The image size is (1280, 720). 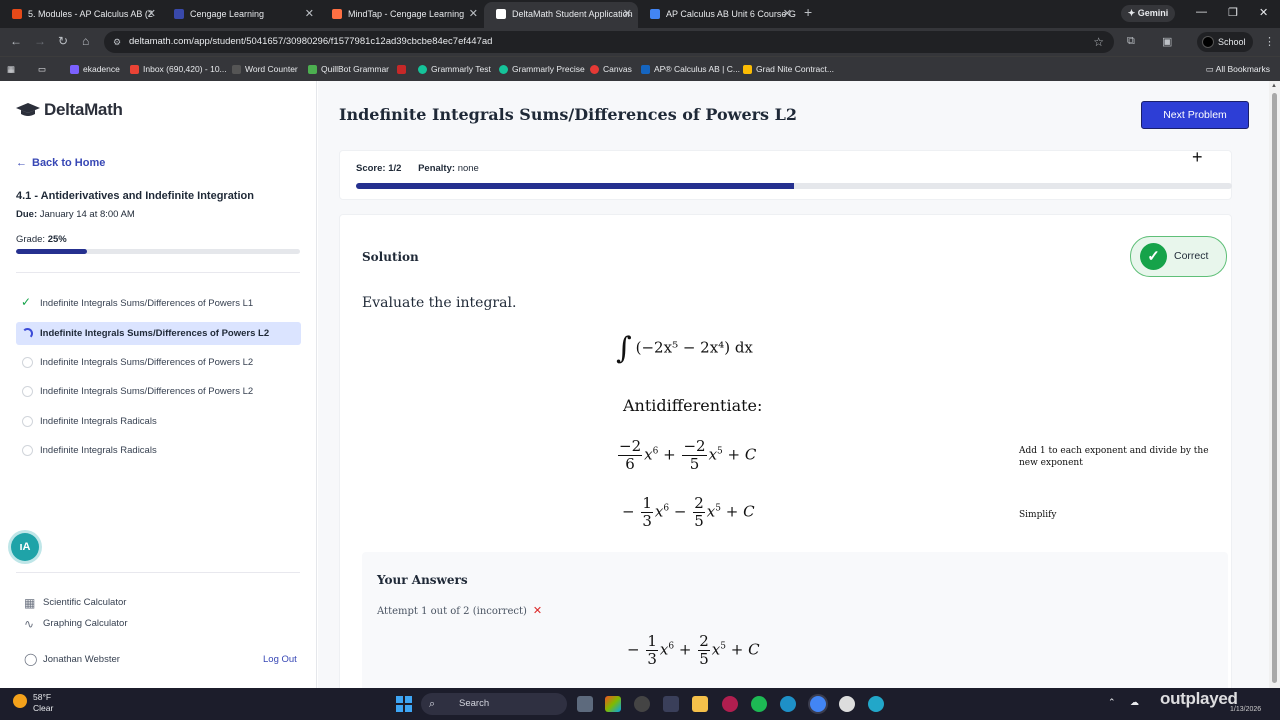 I want to click on menu-kebab-icon: ⋮, so click(x=1269, y=41).